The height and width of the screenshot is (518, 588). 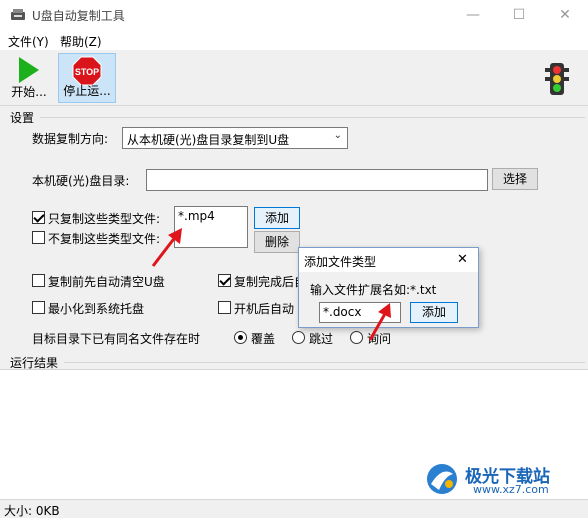 I want to click on overwrite-radio, so click(x=240, y=337).